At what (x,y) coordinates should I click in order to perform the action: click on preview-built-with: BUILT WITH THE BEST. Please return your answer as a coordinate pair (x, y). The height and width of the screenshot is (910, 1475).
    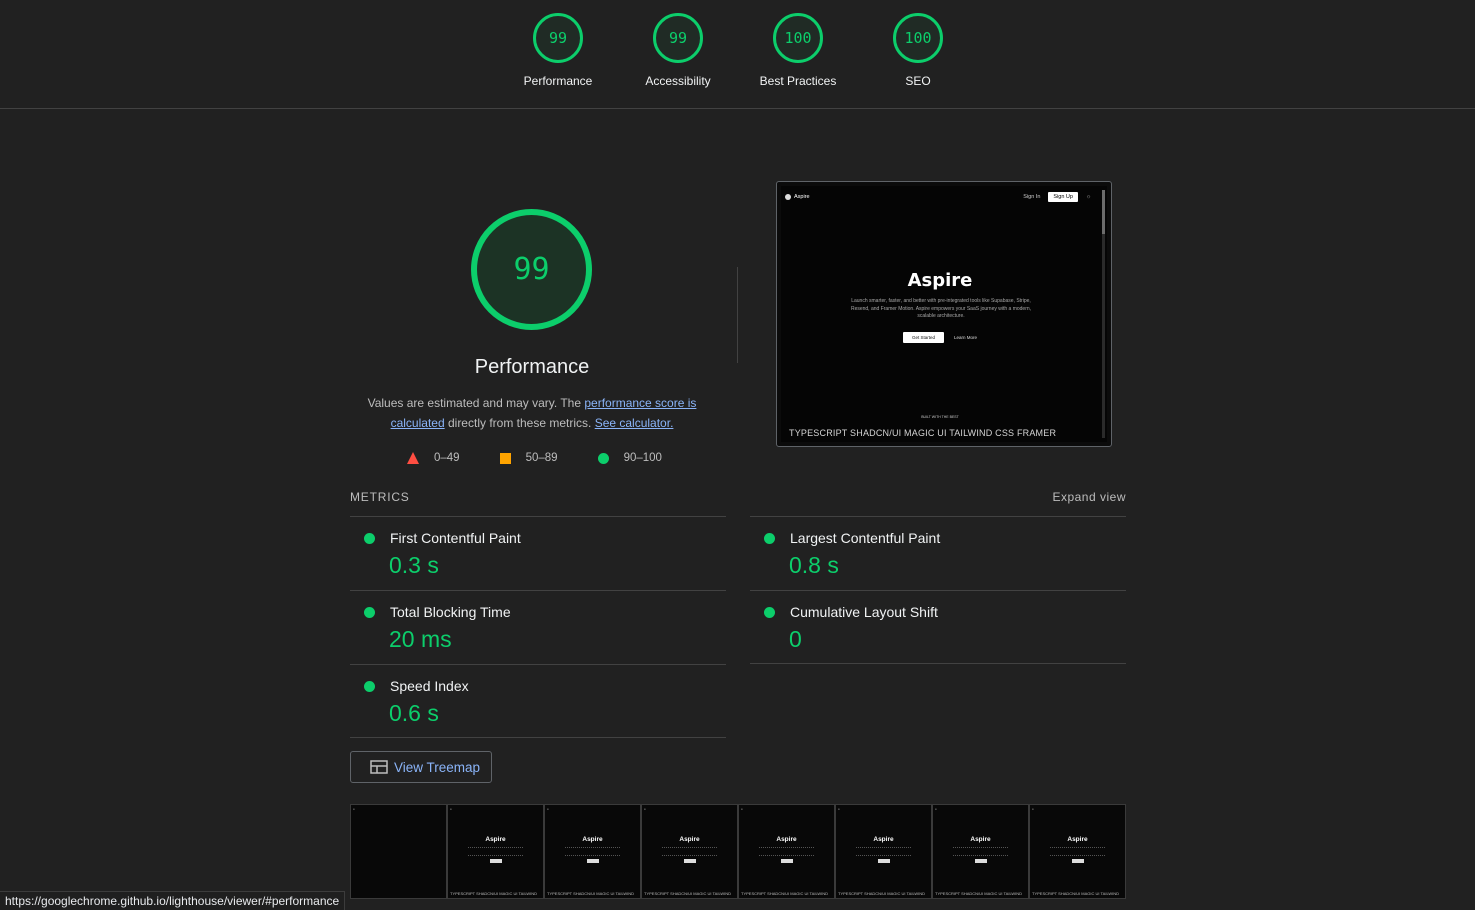
    Looking at the image, I should click on (940, 417).